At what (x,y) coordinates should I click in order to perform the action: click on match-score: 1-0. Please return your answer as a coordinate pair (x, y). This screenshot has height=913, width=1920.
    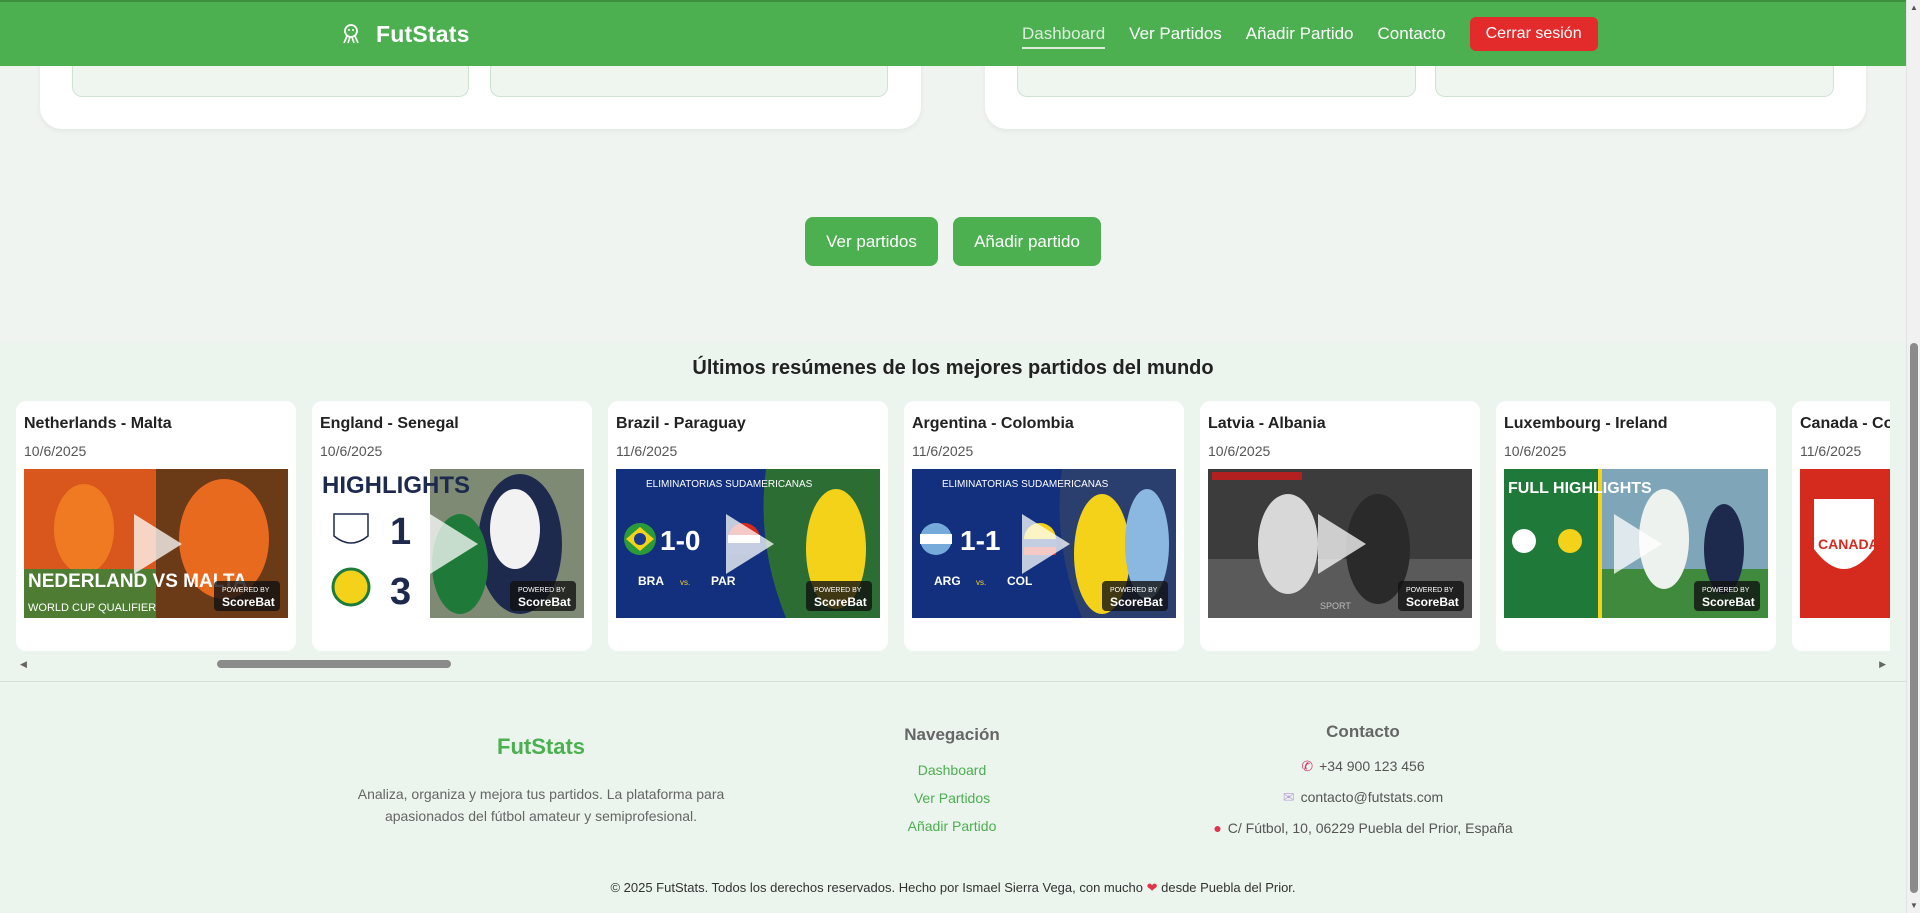
    Looking at the image, I should click on (680, 540).